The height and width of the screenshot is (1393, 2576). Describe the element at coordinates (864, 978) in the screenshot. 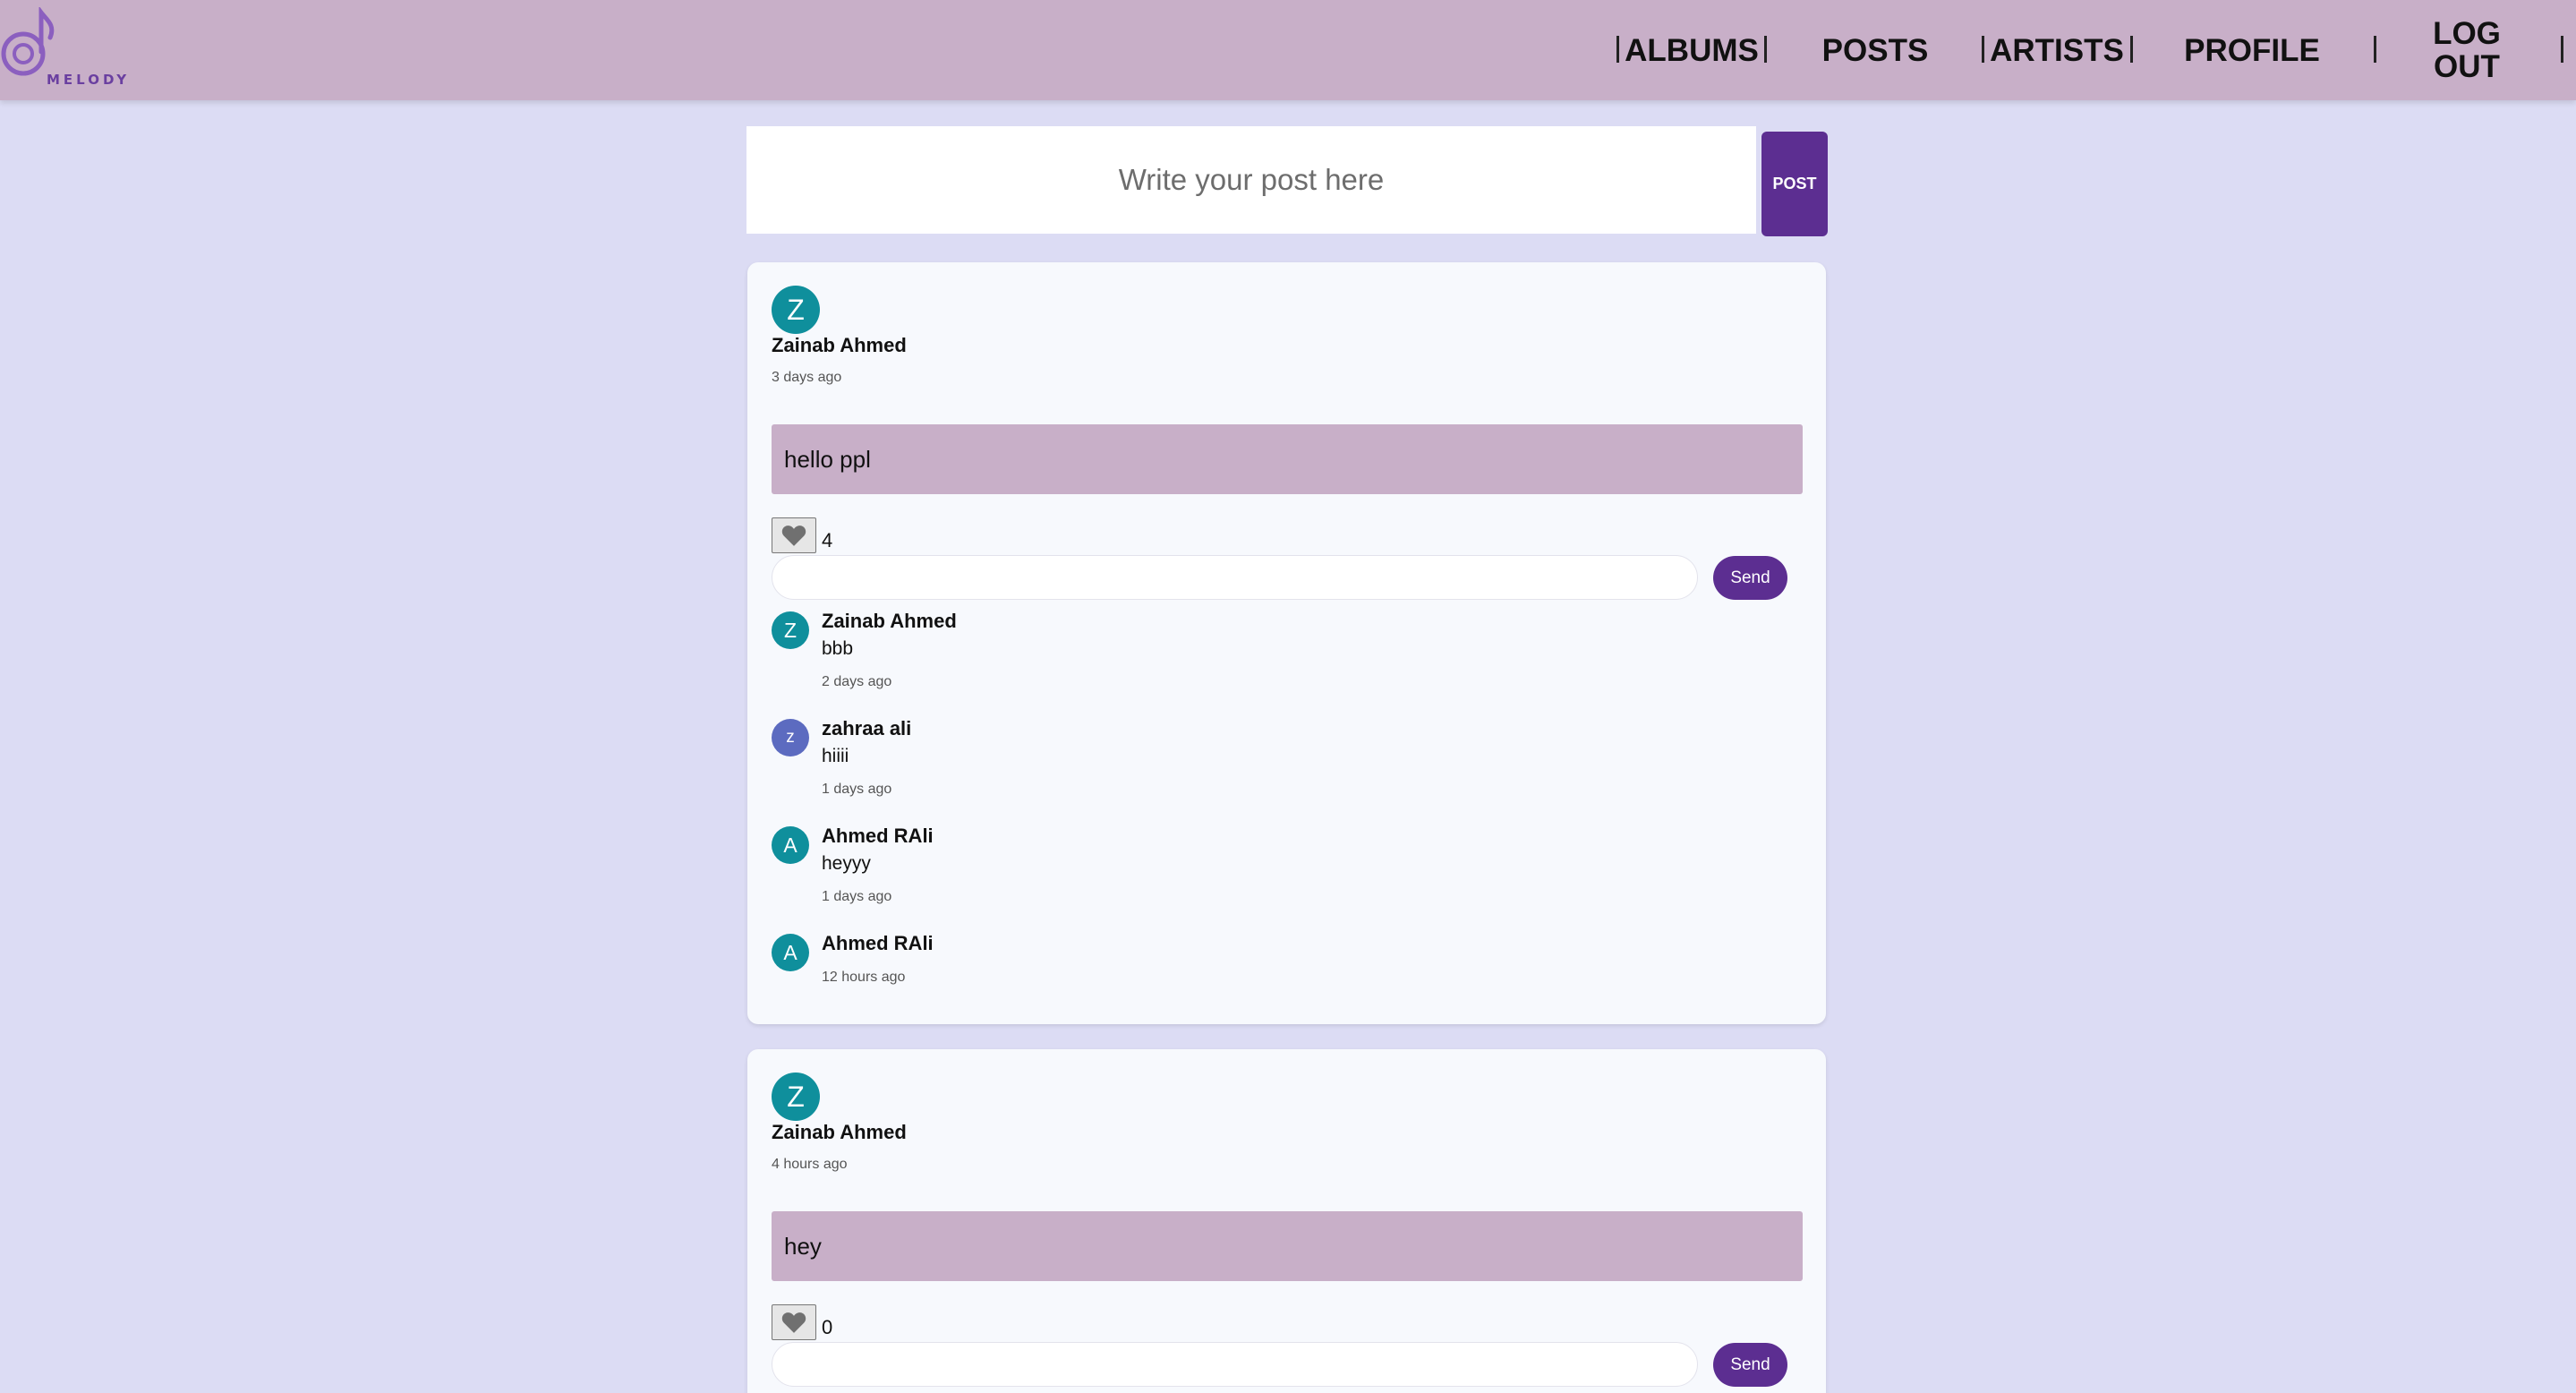

I see `comment-time: 12 hours ago` at that location.